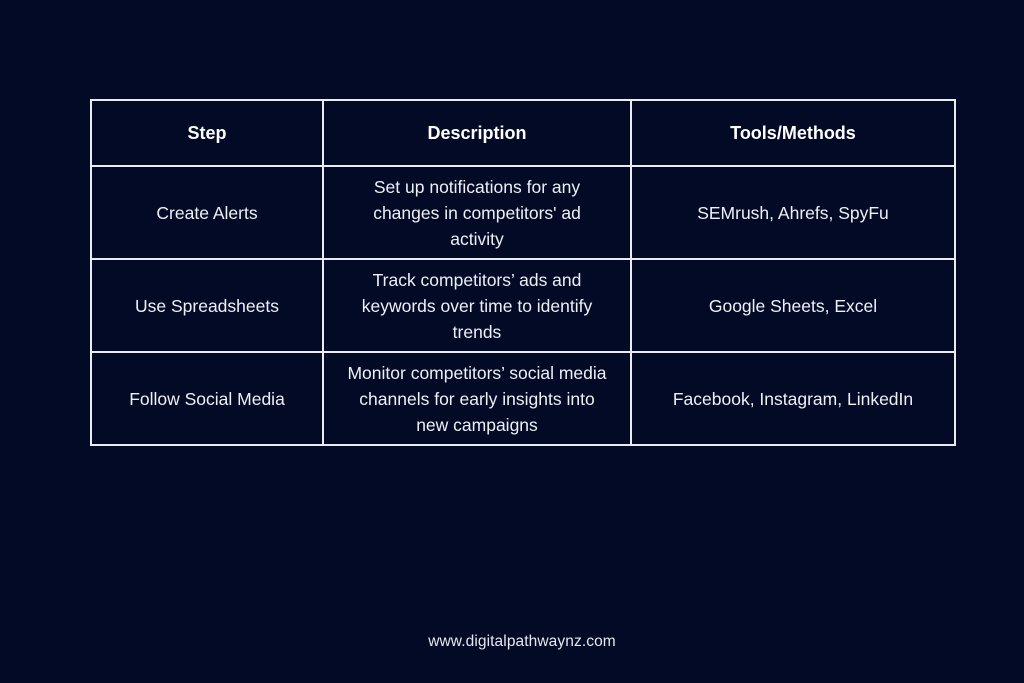 This screenshot has width=1024, height=683. I want to click on cell-tools: Facebook, Instagram, LinkedIn, so click(793, 398).